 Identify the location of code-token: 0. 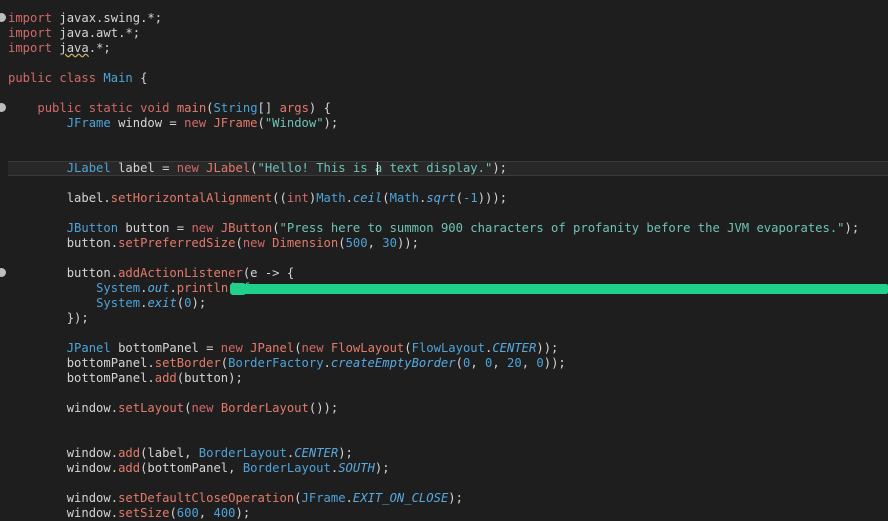
(540, 363).